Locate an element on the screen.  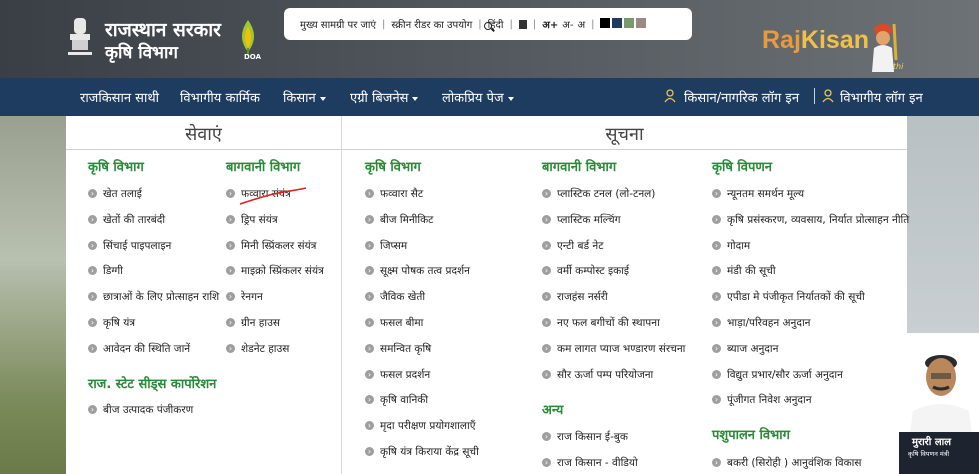
font-increase-button: अ+ is located at coordinates (550, 24).